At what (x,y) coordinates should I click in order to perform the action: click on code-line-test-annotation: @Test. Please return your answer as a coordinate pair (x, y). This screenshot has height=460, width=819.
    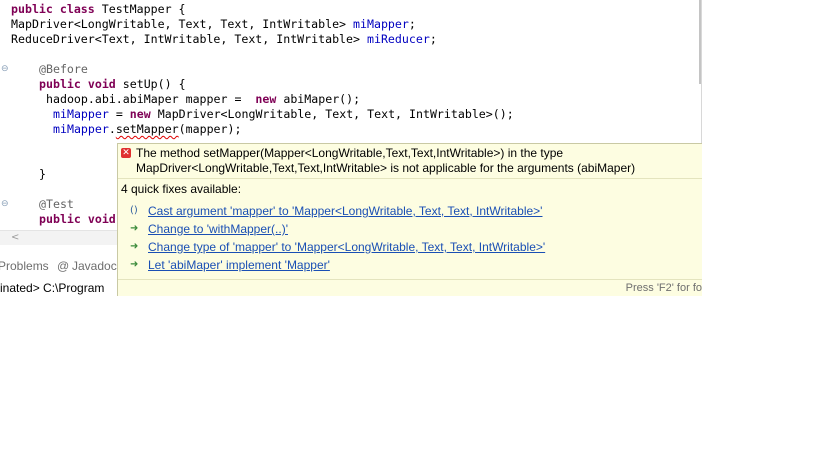
    Looking at the image, I should click on (56, 204).